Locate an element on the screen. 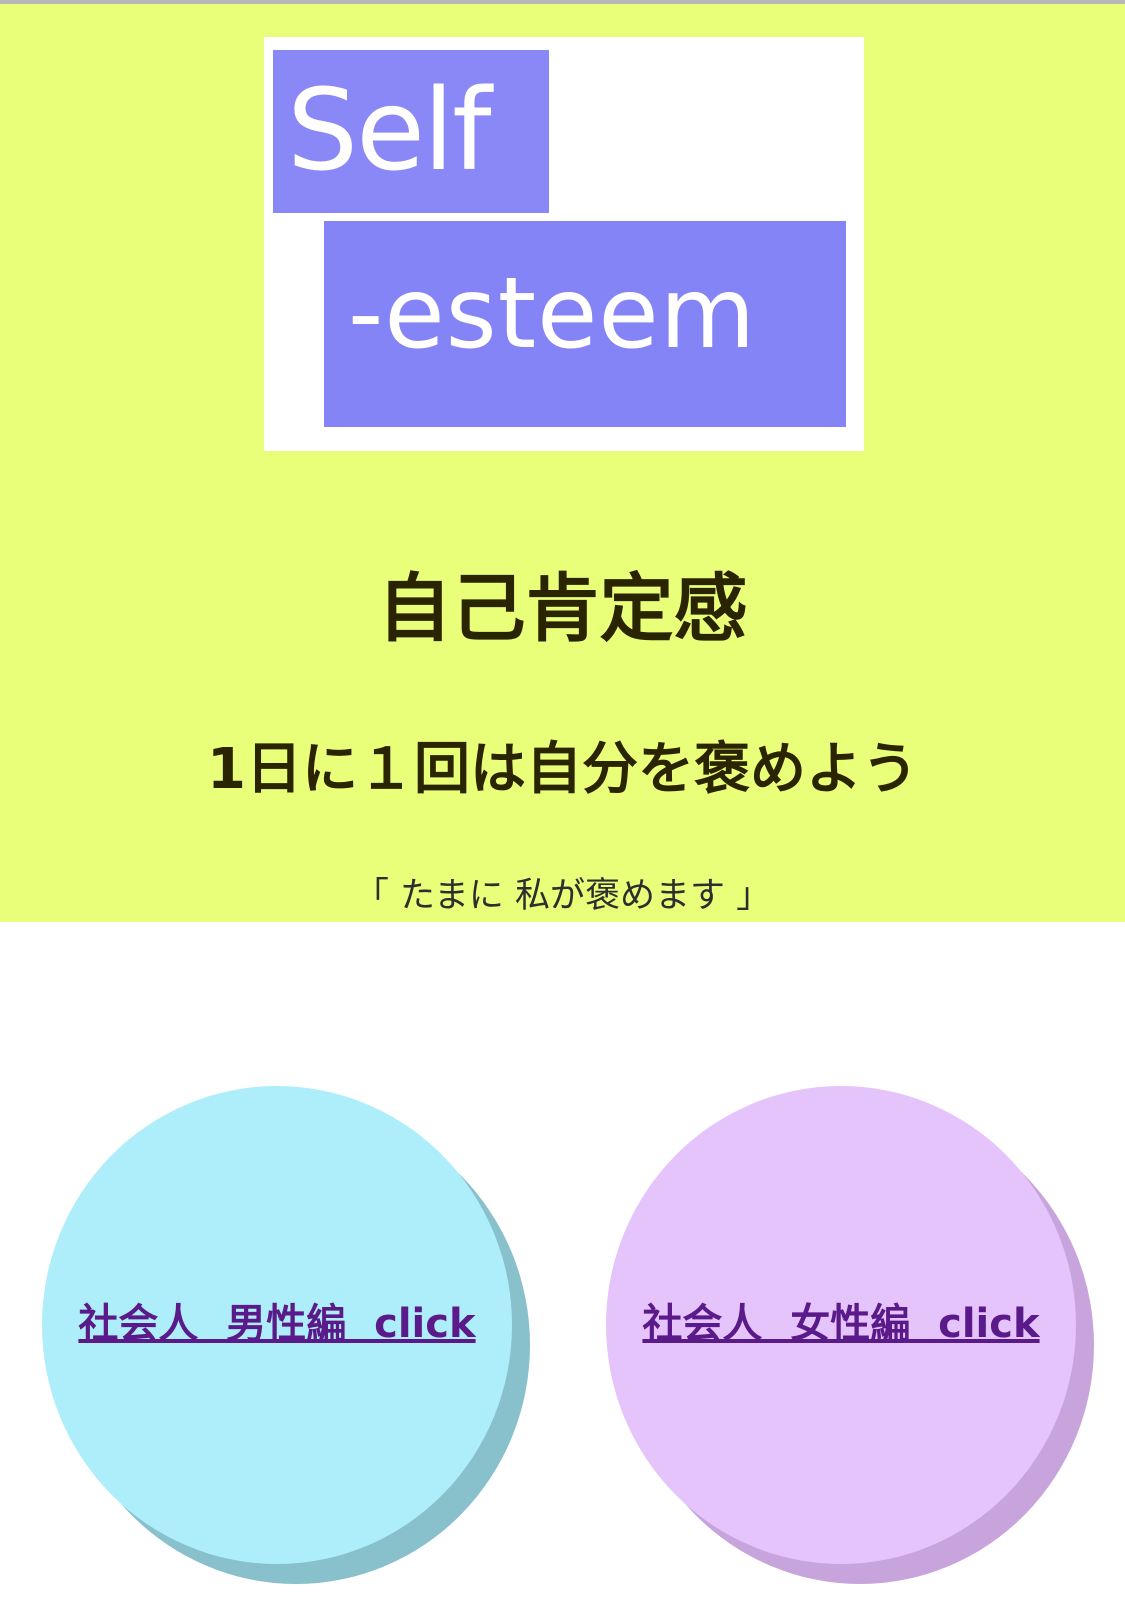 The image size is (1125, 1623). logo-esteem-block: -esteem is located at coordinates (585, 324).